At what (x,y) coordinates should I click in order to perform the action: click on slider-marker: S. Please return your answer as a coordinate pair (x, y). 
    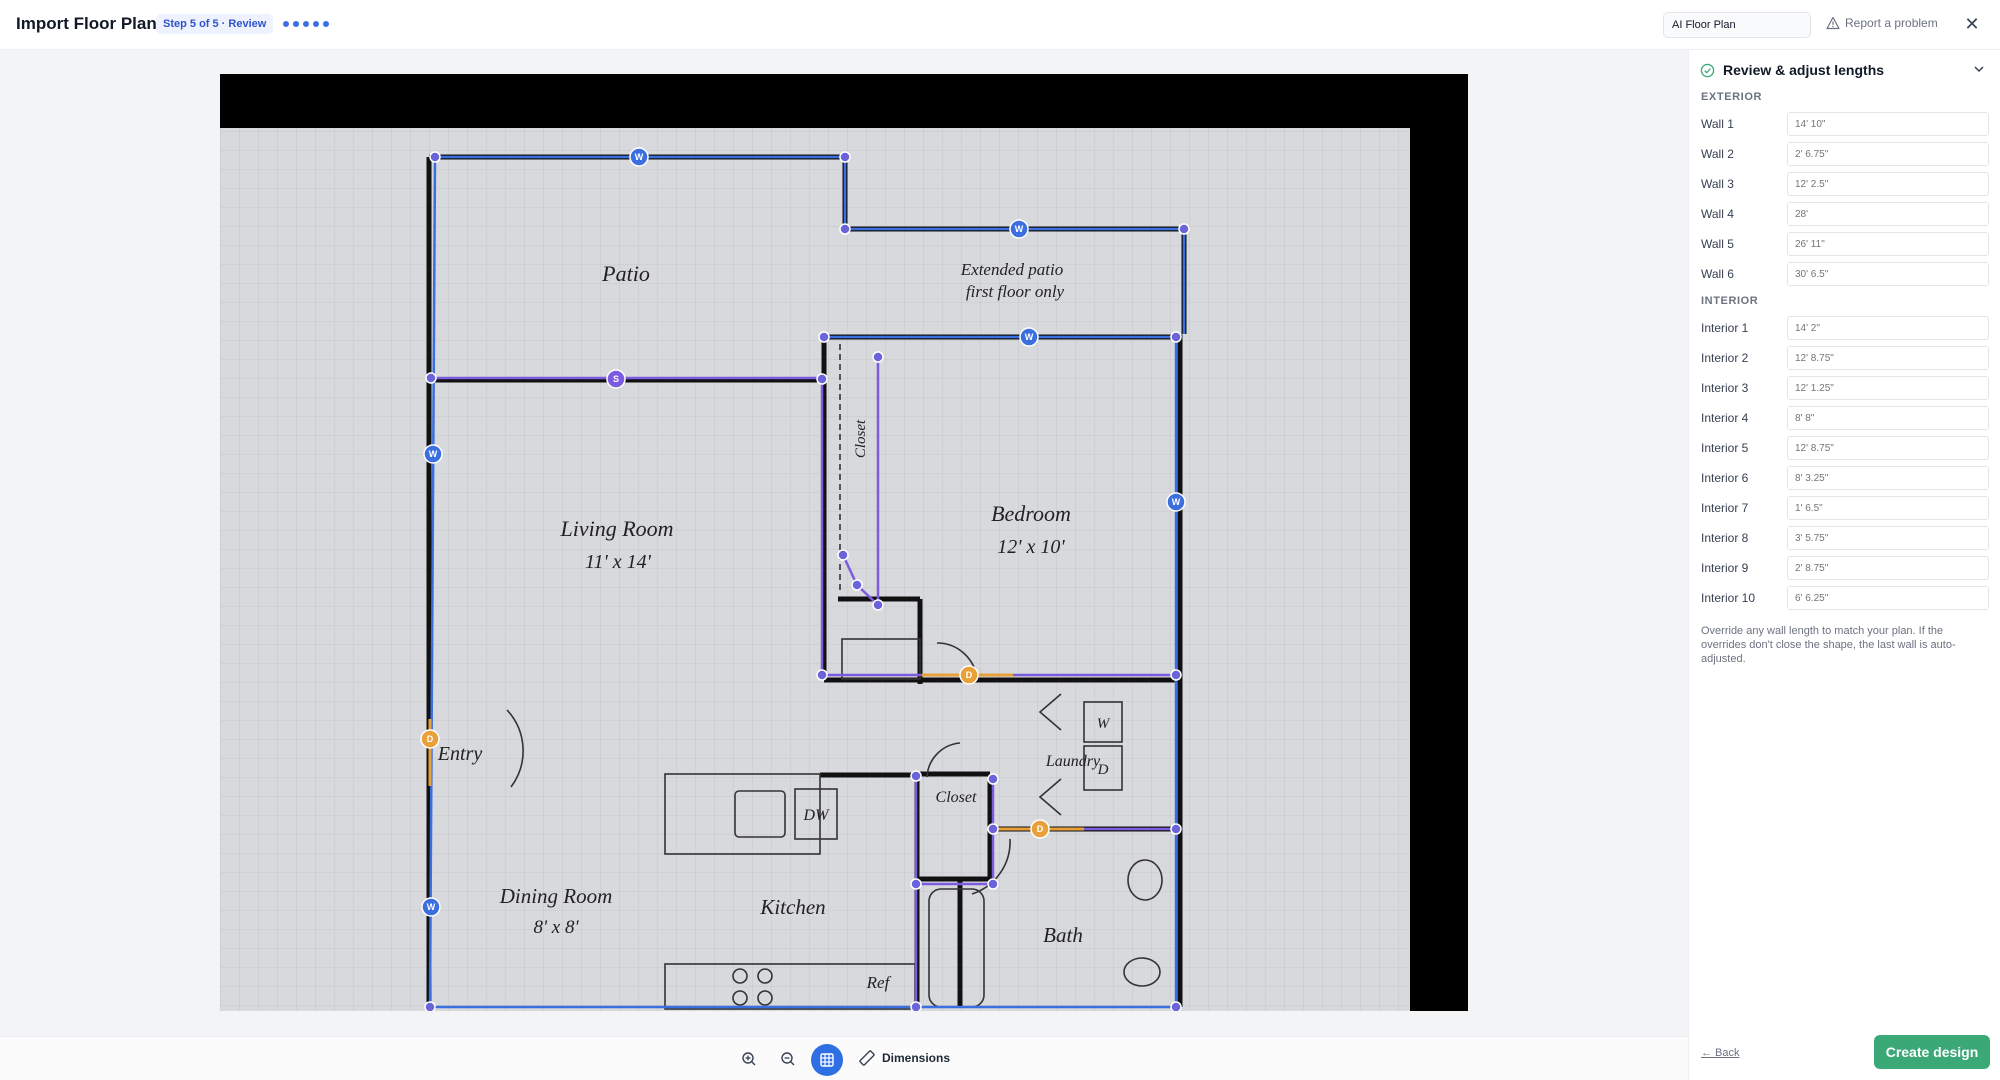
    Looking at the image, I should click on (616, 379).